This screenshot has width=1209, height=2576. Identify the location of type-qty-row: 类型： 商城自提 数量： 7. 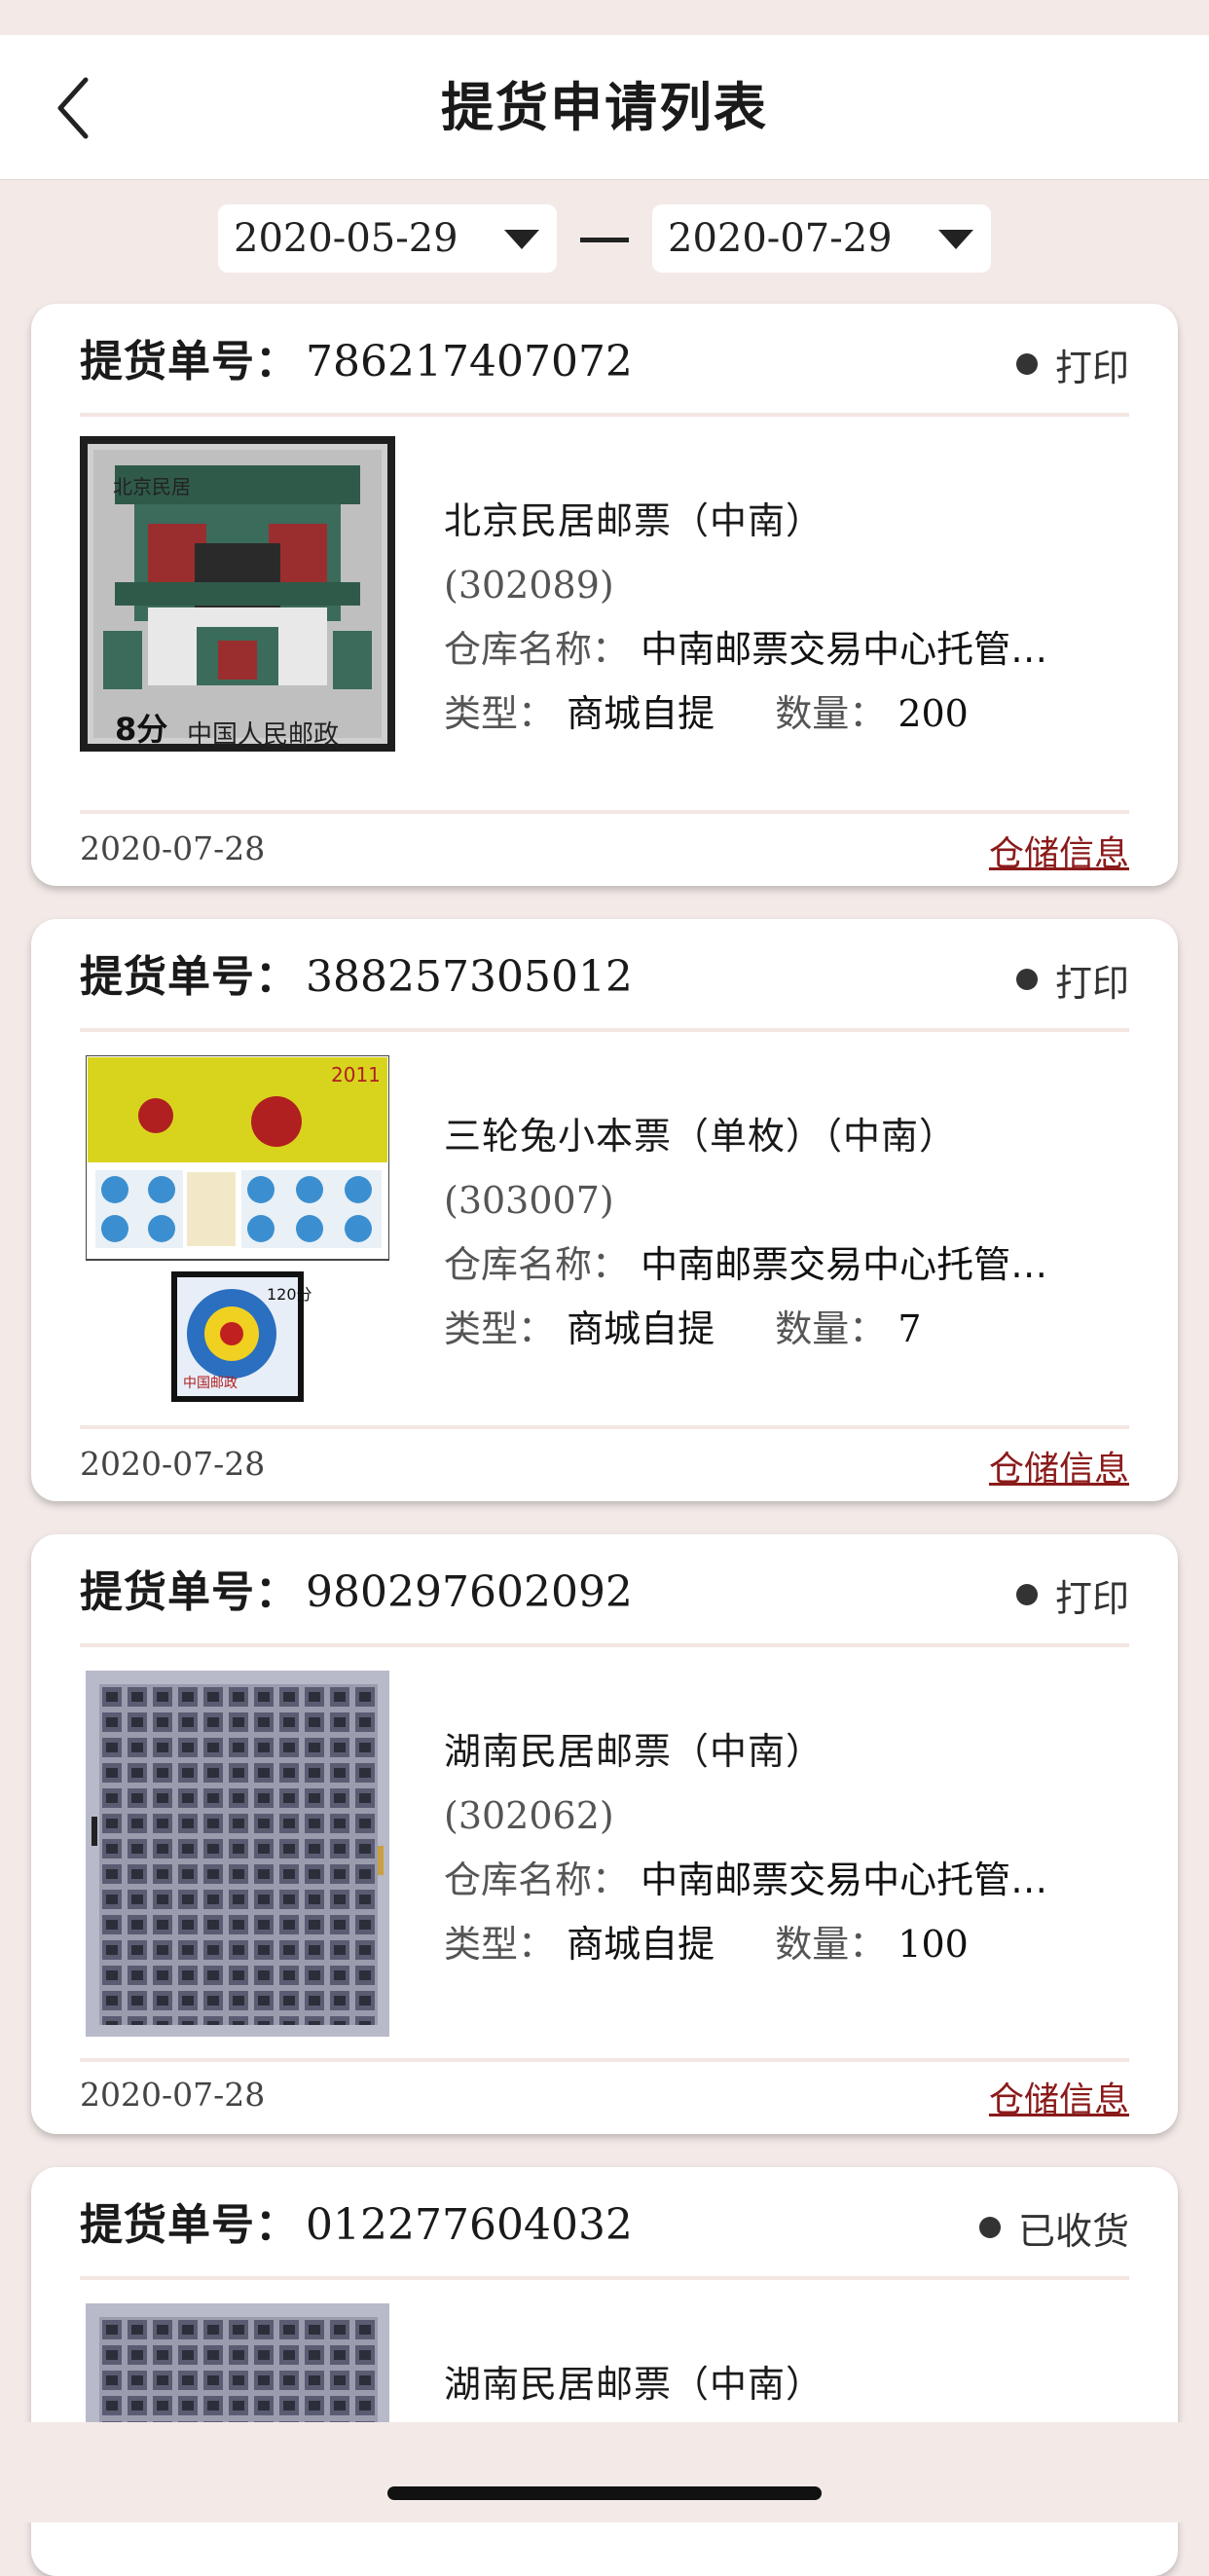
(786, 1329).